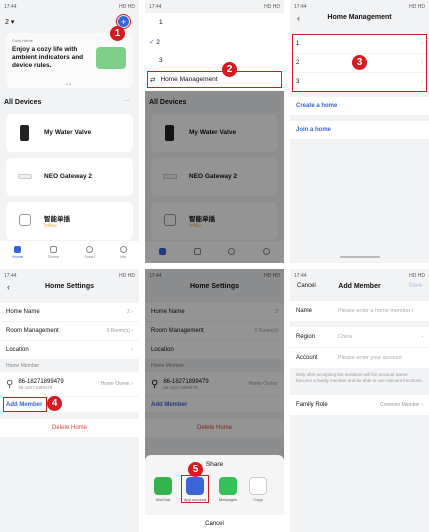 Image resolution: width=429 pixels, height=532 pixels. Describe the element at coordinates (35, 387) in the screenshot. I see `member-sub: 86-18271899479` at that location.